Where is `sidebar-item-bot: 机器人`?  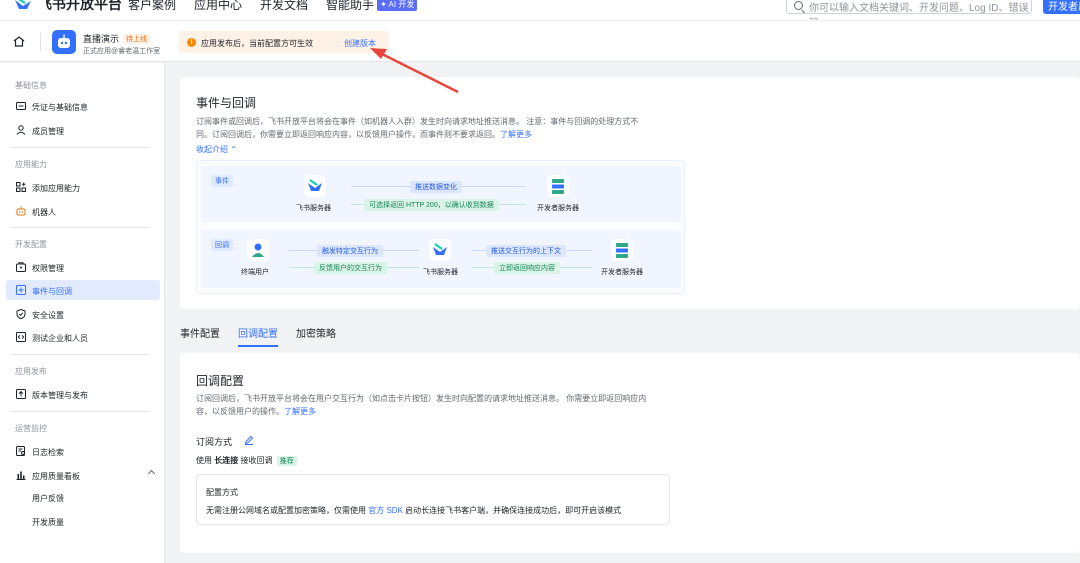 sidebar-item-bot: 机器人 is located at coordinates (83, 211).